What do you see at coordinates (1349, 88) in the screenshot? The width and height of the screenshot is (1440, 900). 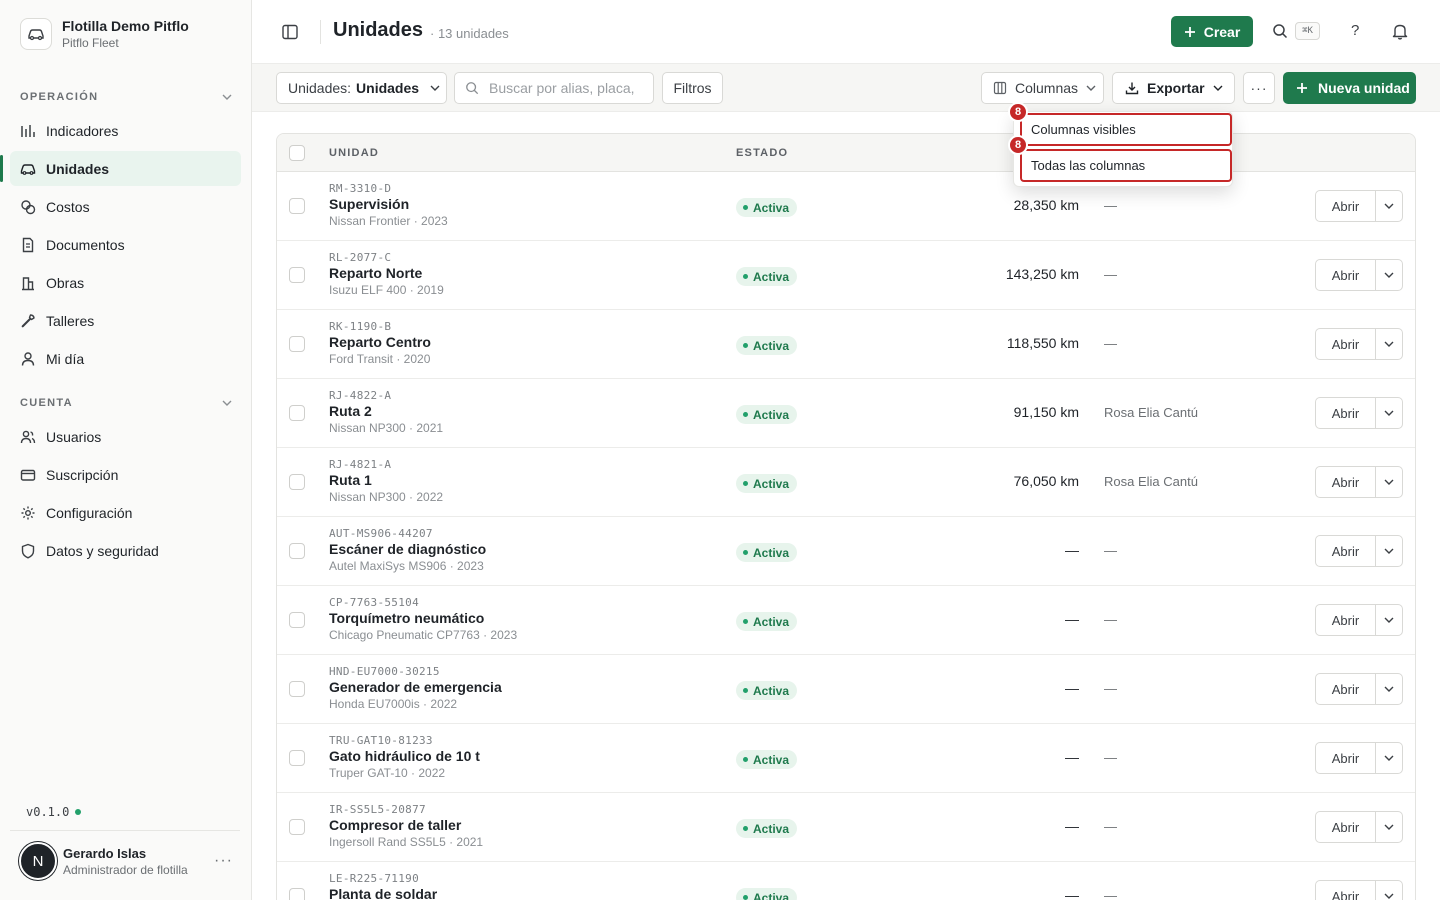 I see `new-unit-button: Nueva unidad` at bounding box center [1349, 88].